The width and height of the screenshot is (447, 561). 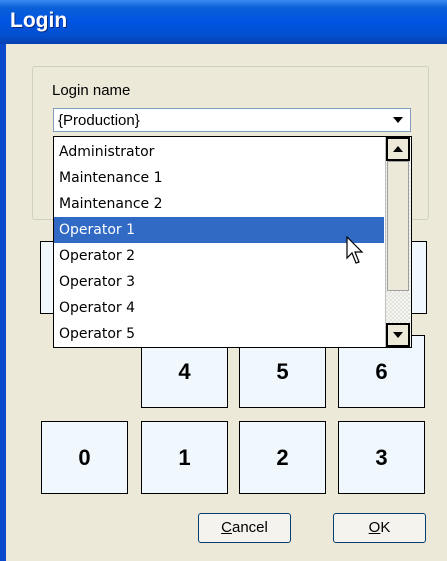 I want to click on cancel-button: Cancel, so click(x=244, y=528).